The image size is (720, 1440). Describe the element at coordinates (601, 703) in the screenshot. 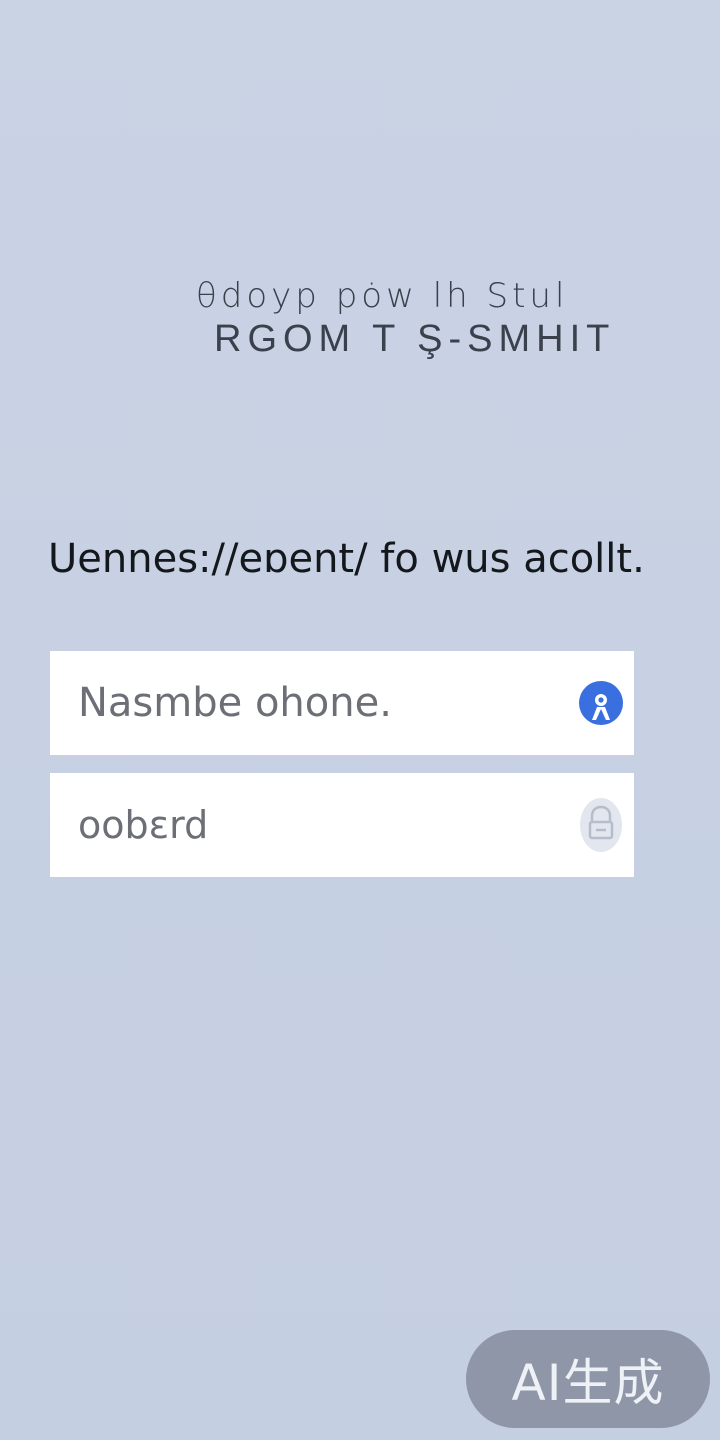

I see `location-pin-icon` at that location.